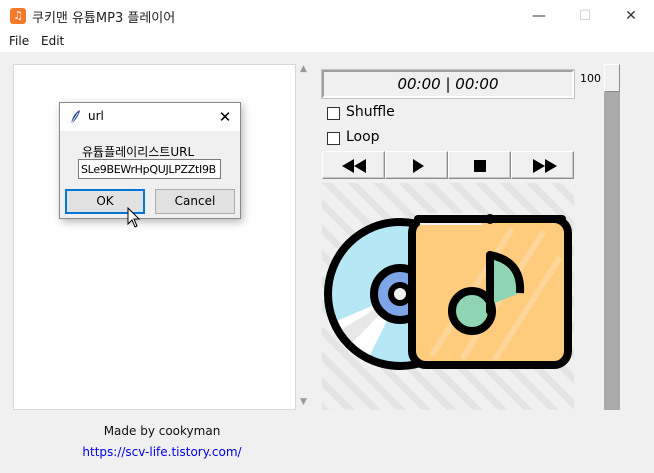  Describe the element at coordinates (150, 117) in the screenshot. I see `dialog-title-bar: url ✕` at that location.